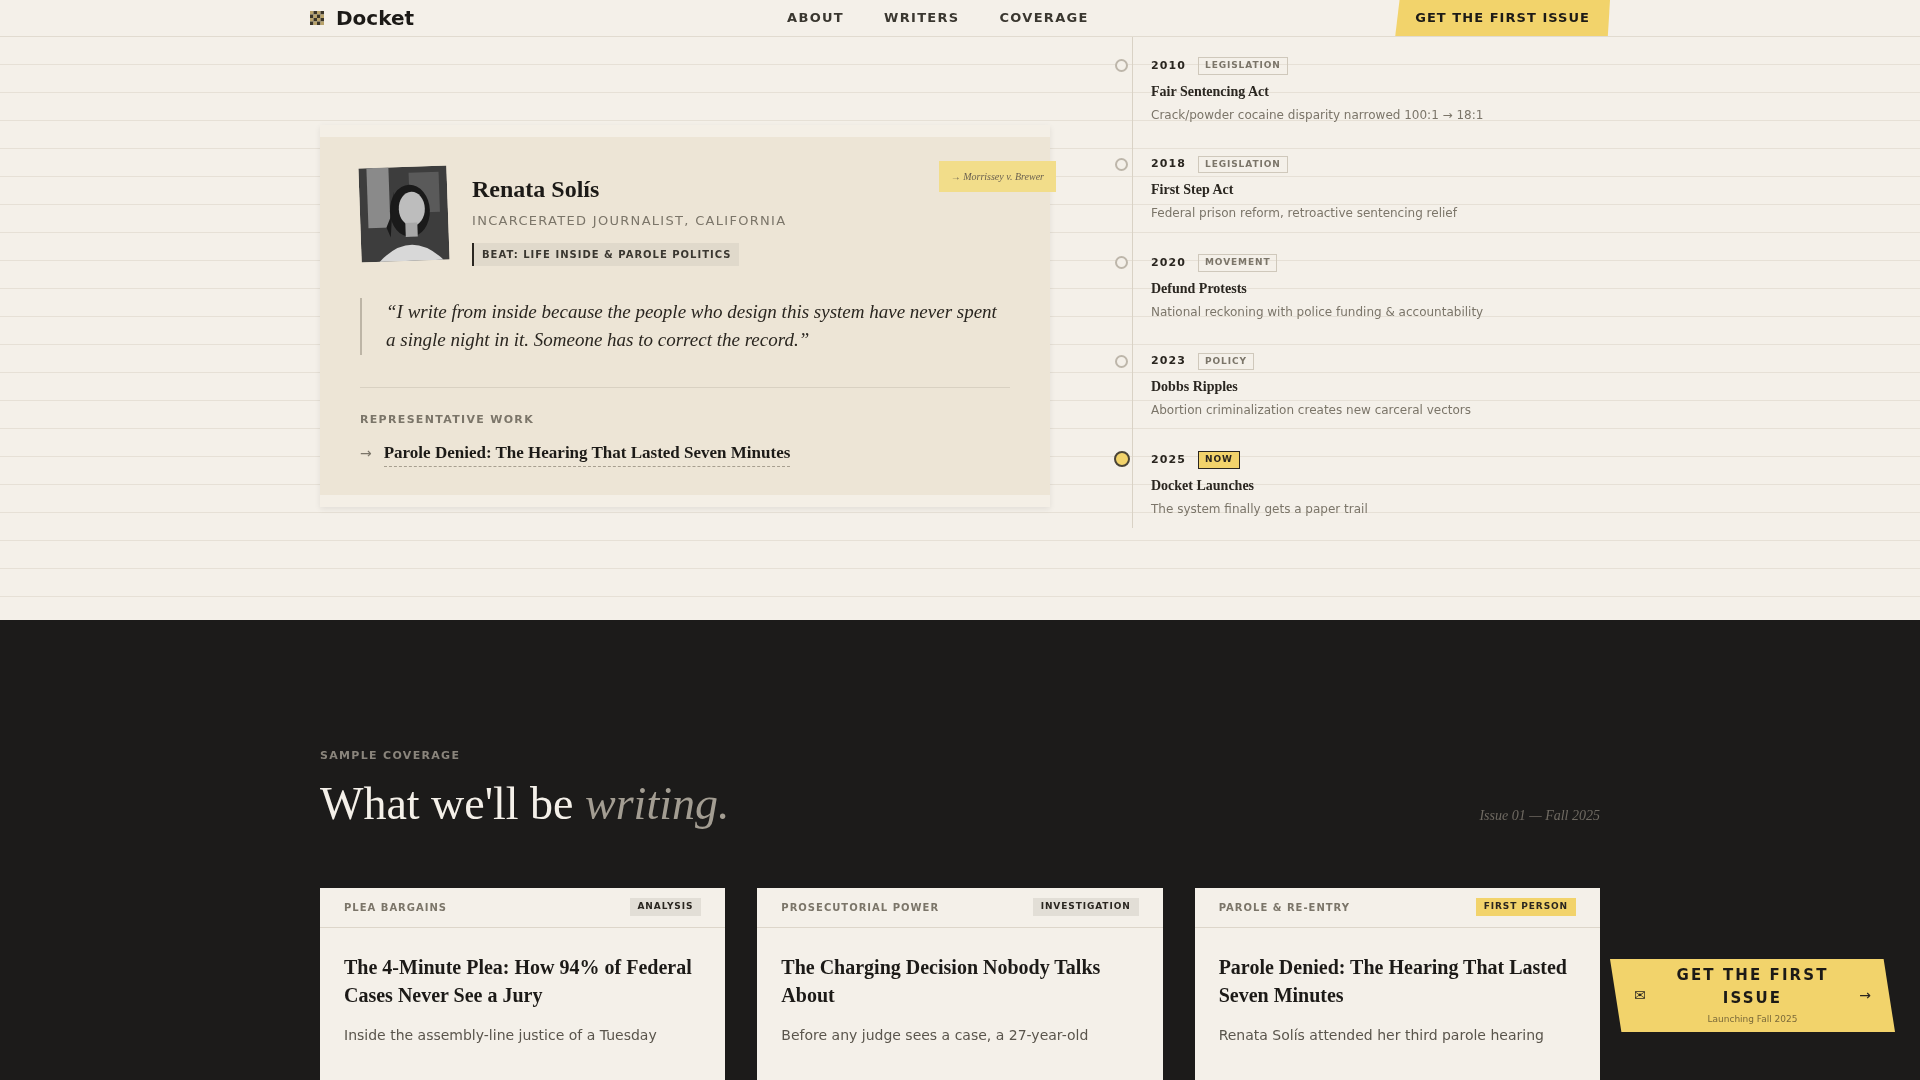 Image resolution: width=1920 pixels, height=1080 pixels. I want to click on article-link: Parole Denied: The Hearing That Lasted Seven Minutes, so click(587, 453).